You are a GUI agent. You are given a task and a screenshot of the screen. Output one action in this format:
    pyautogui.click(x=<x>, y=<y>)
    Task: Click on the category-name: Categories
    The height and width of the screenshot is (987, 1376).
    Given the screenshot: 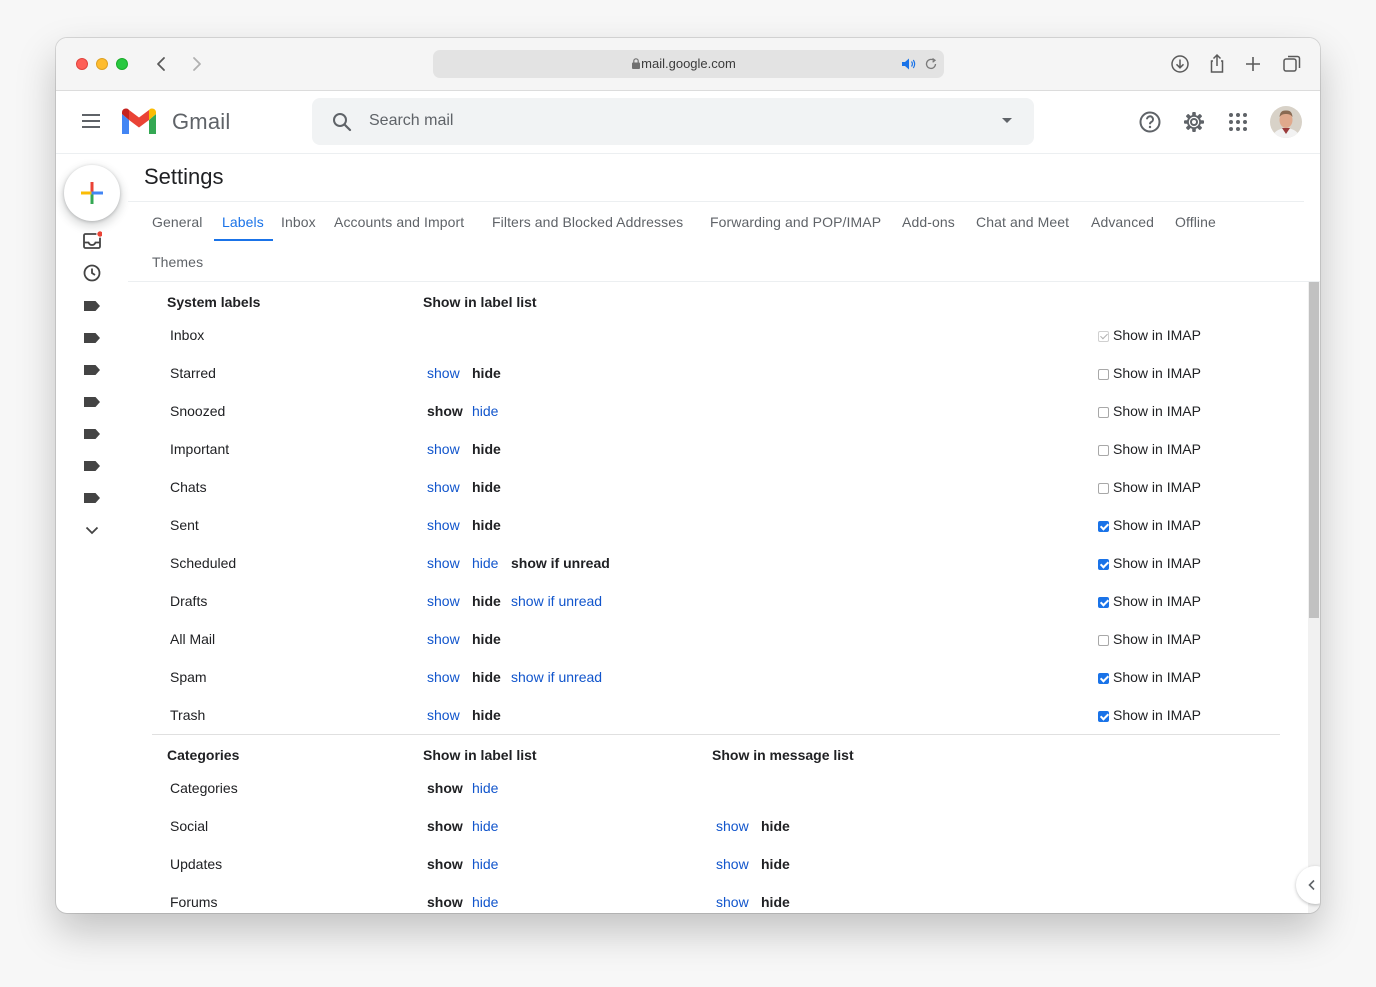 What is the action you would take?
    pyautogui.click(x=204, y=788)
    